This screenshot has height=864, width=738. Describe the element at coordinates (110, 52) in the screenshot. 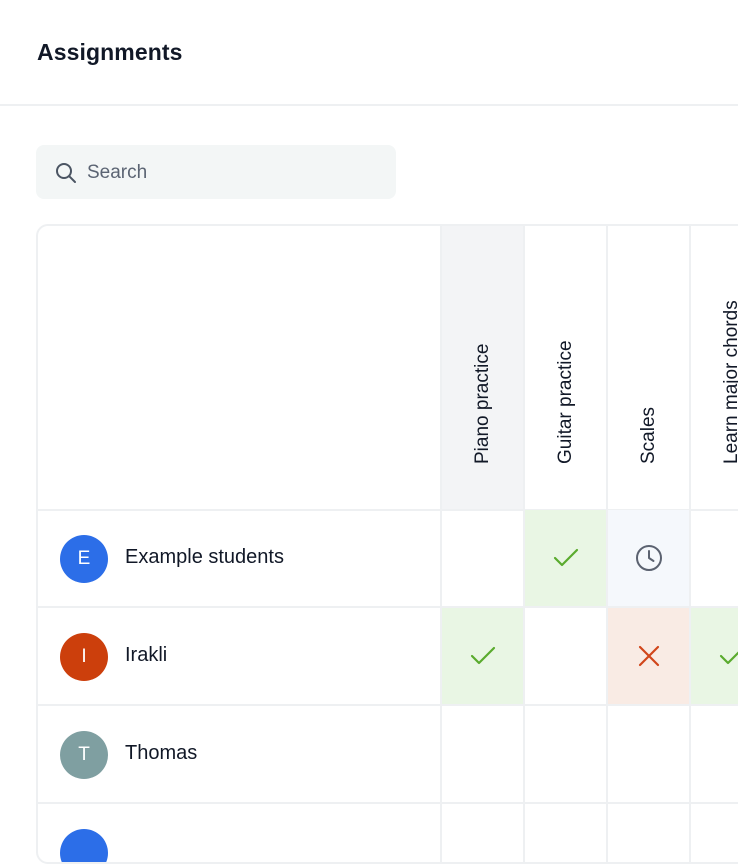

I see `page-title: Assignments` at that location.